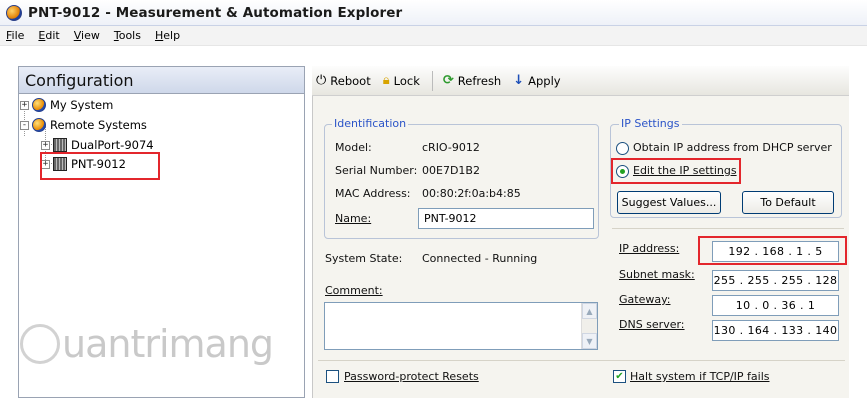  I want to click on comment-scrollbar: ▲ ▼, so click(589, 326).